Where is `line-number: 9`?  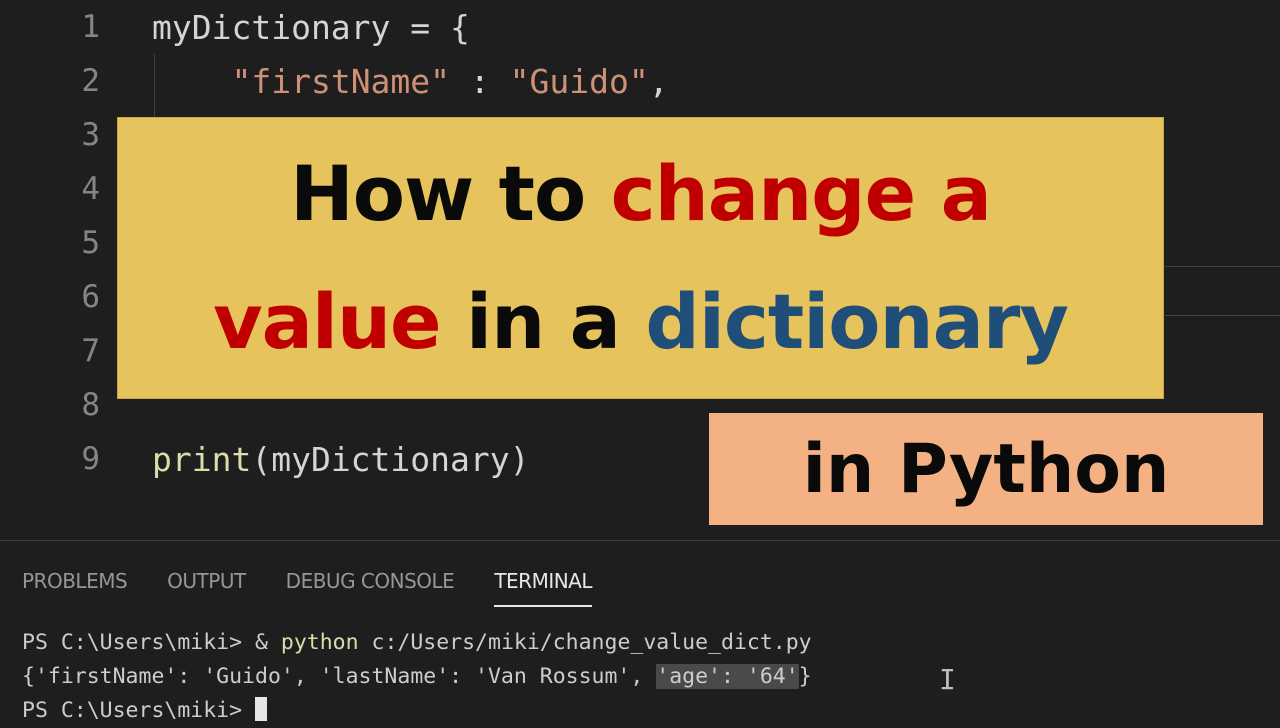 line-number: 9 is located at coordinates (90, 459).